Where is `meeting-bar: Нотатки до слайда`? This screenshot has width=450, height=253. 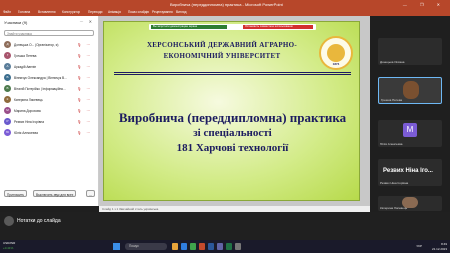 meeting-bar: Нотатки до слайда is located at coordinates (225, 226).